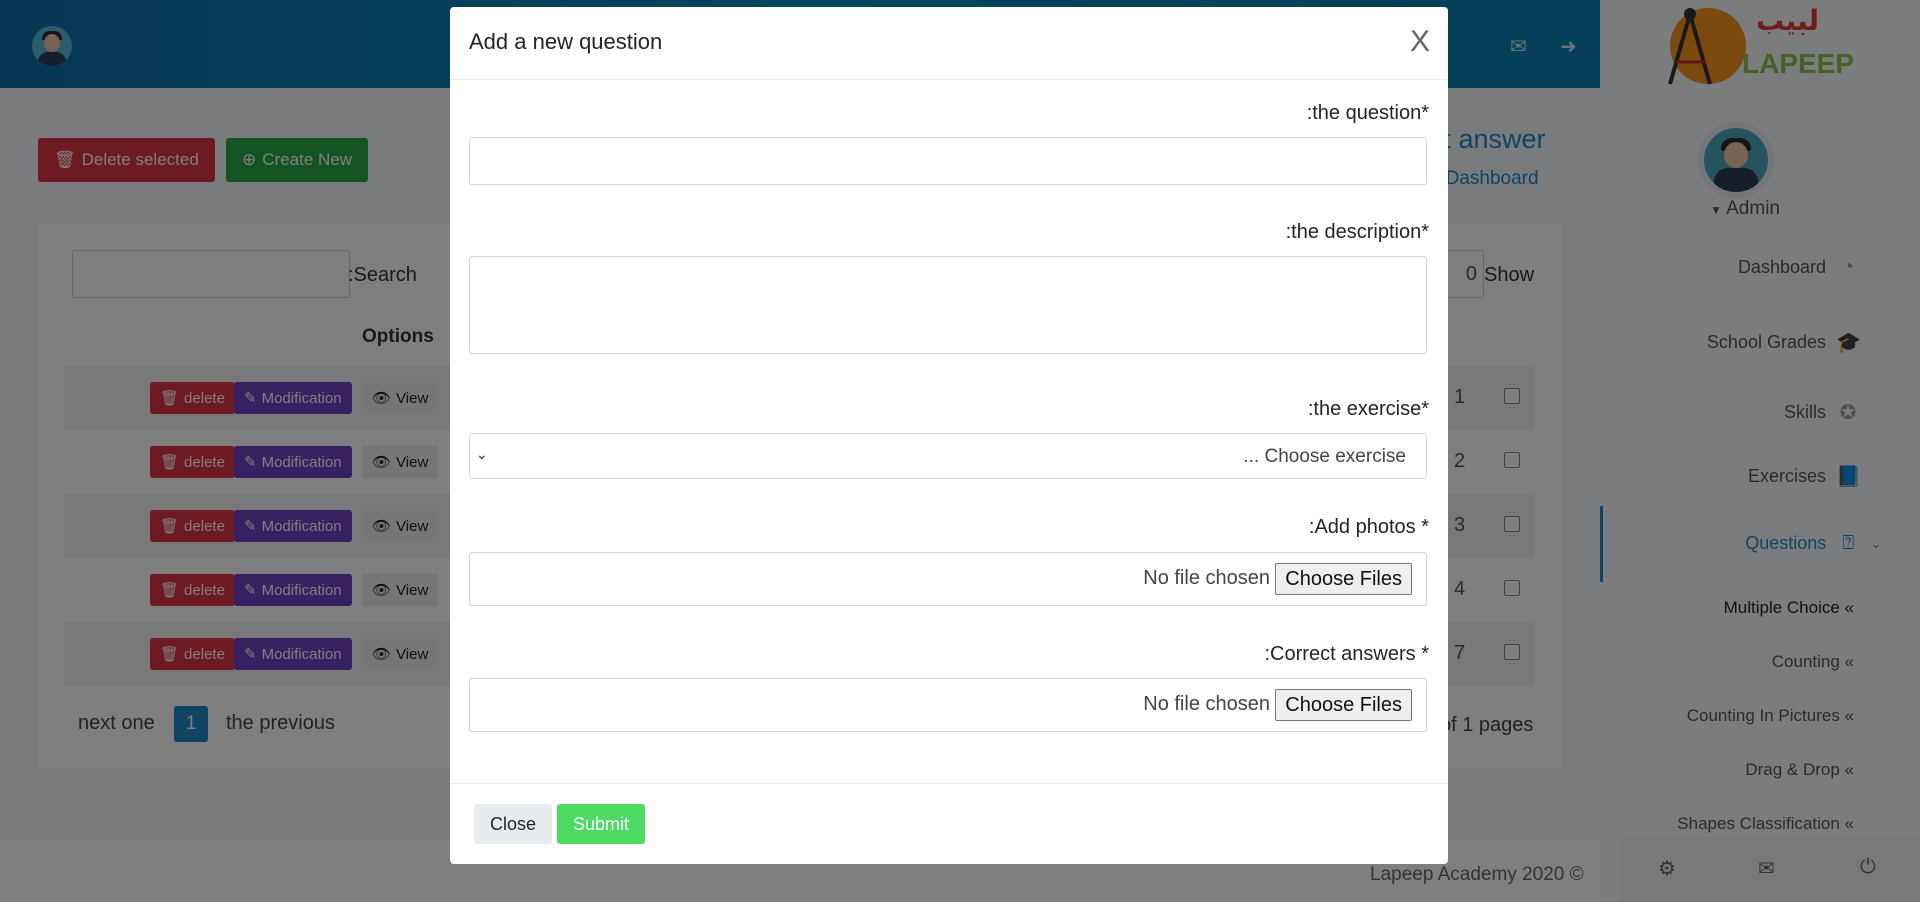 The height and width of the screenshot is (902, 1920). What do you see at coordinates (1420, 42) in the screenshot?
I see `close-icon: X` at bounding box center [1420, 42].